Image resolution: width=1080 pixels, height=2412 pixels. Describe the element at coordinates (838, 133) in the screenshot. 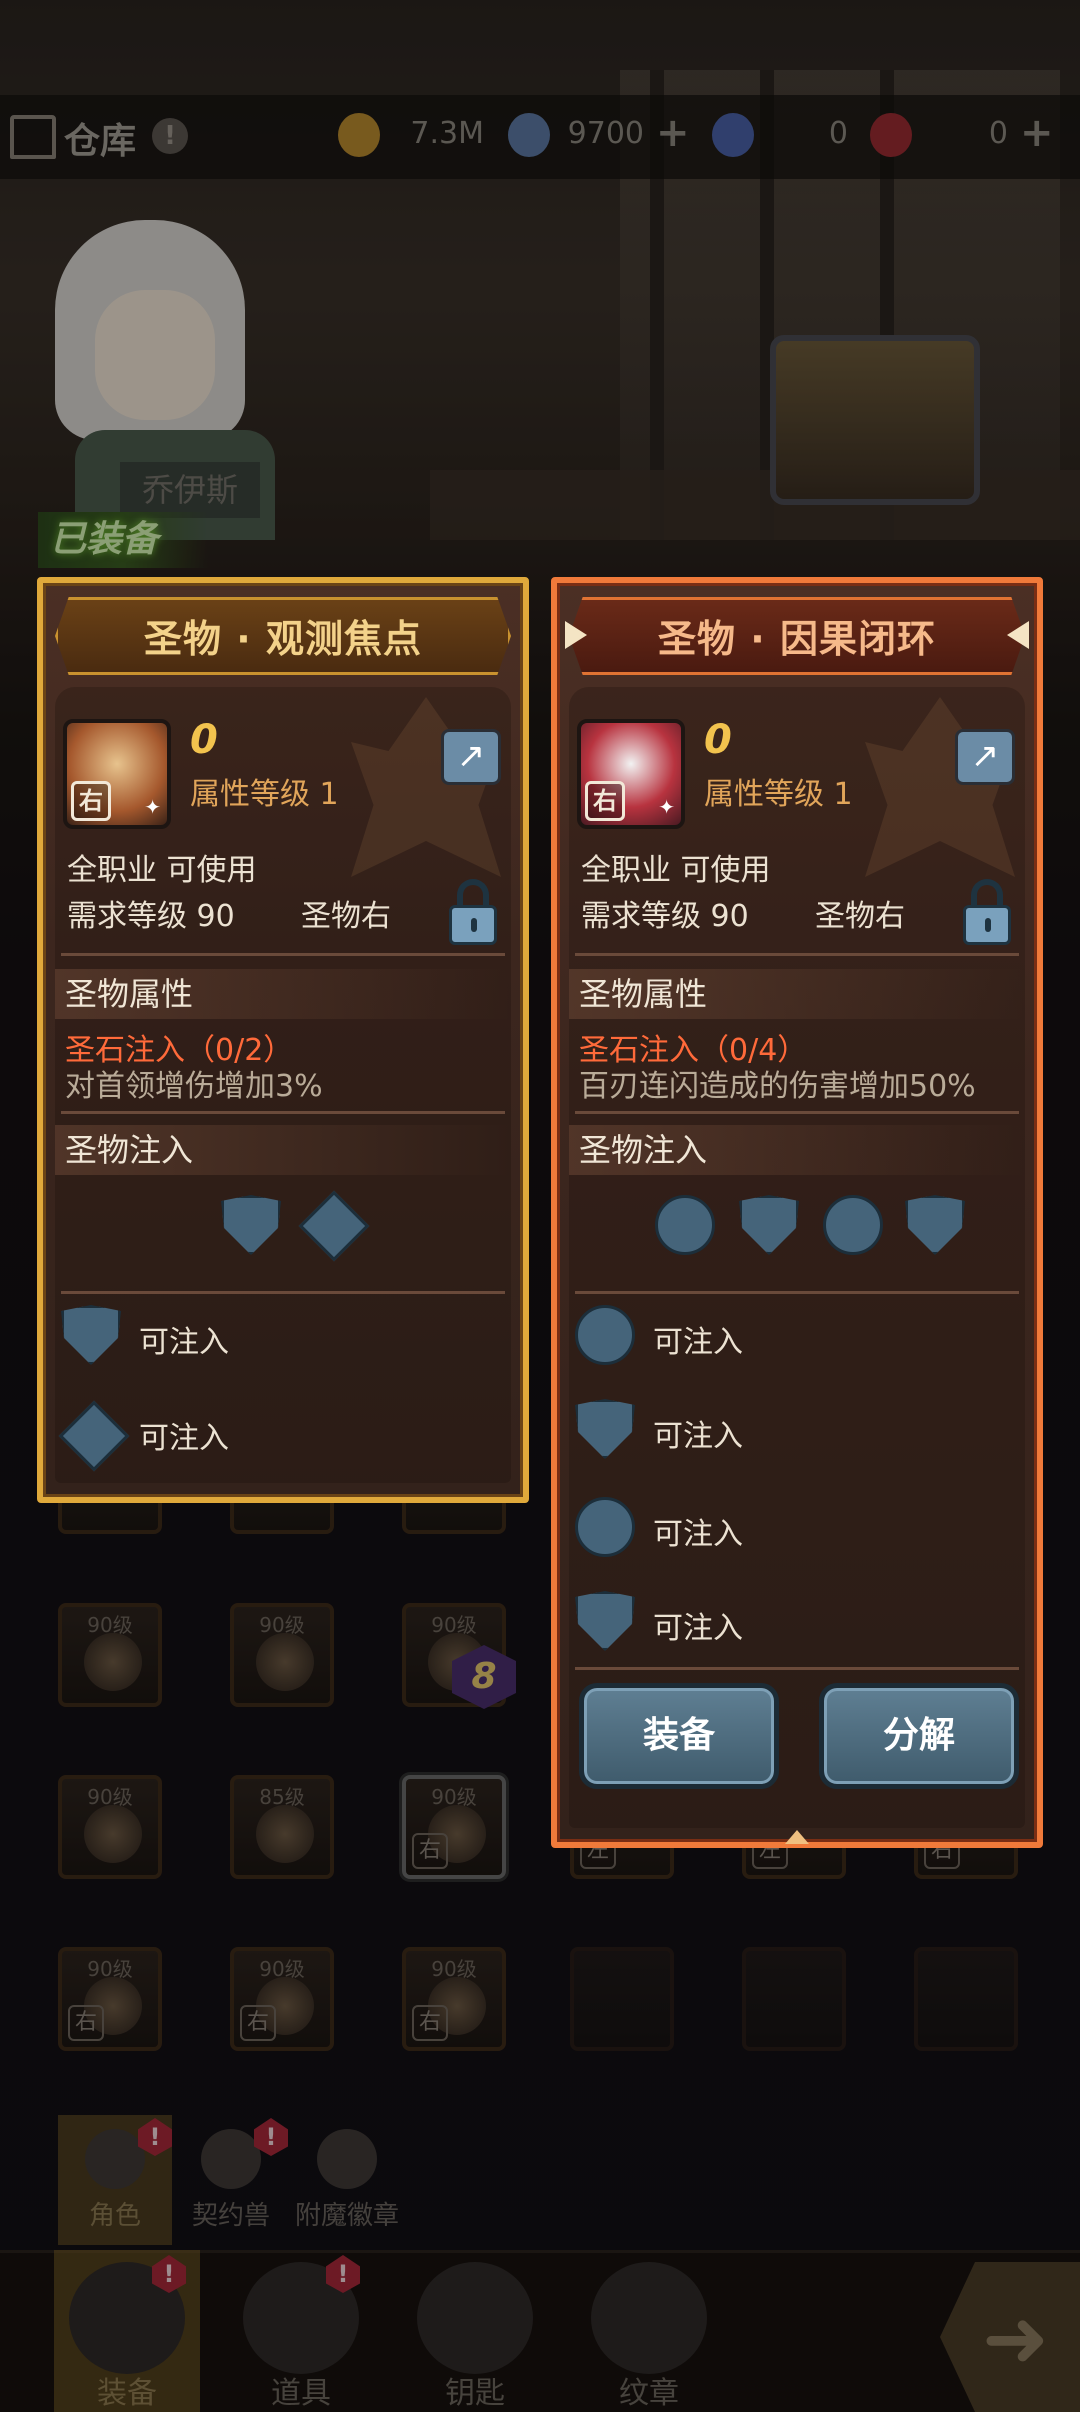

I see `resource-value: 0` at that location.